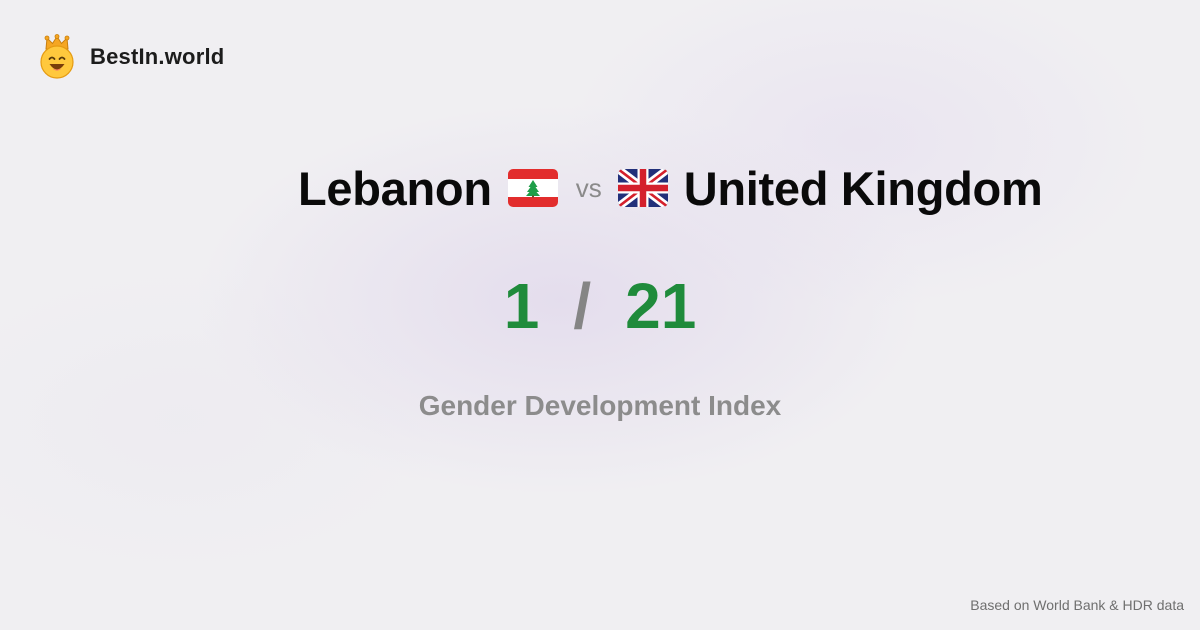 This screenshot has height=630, width=1200. I want to click on right-country-name: United Kingdom, so click(863, 188).